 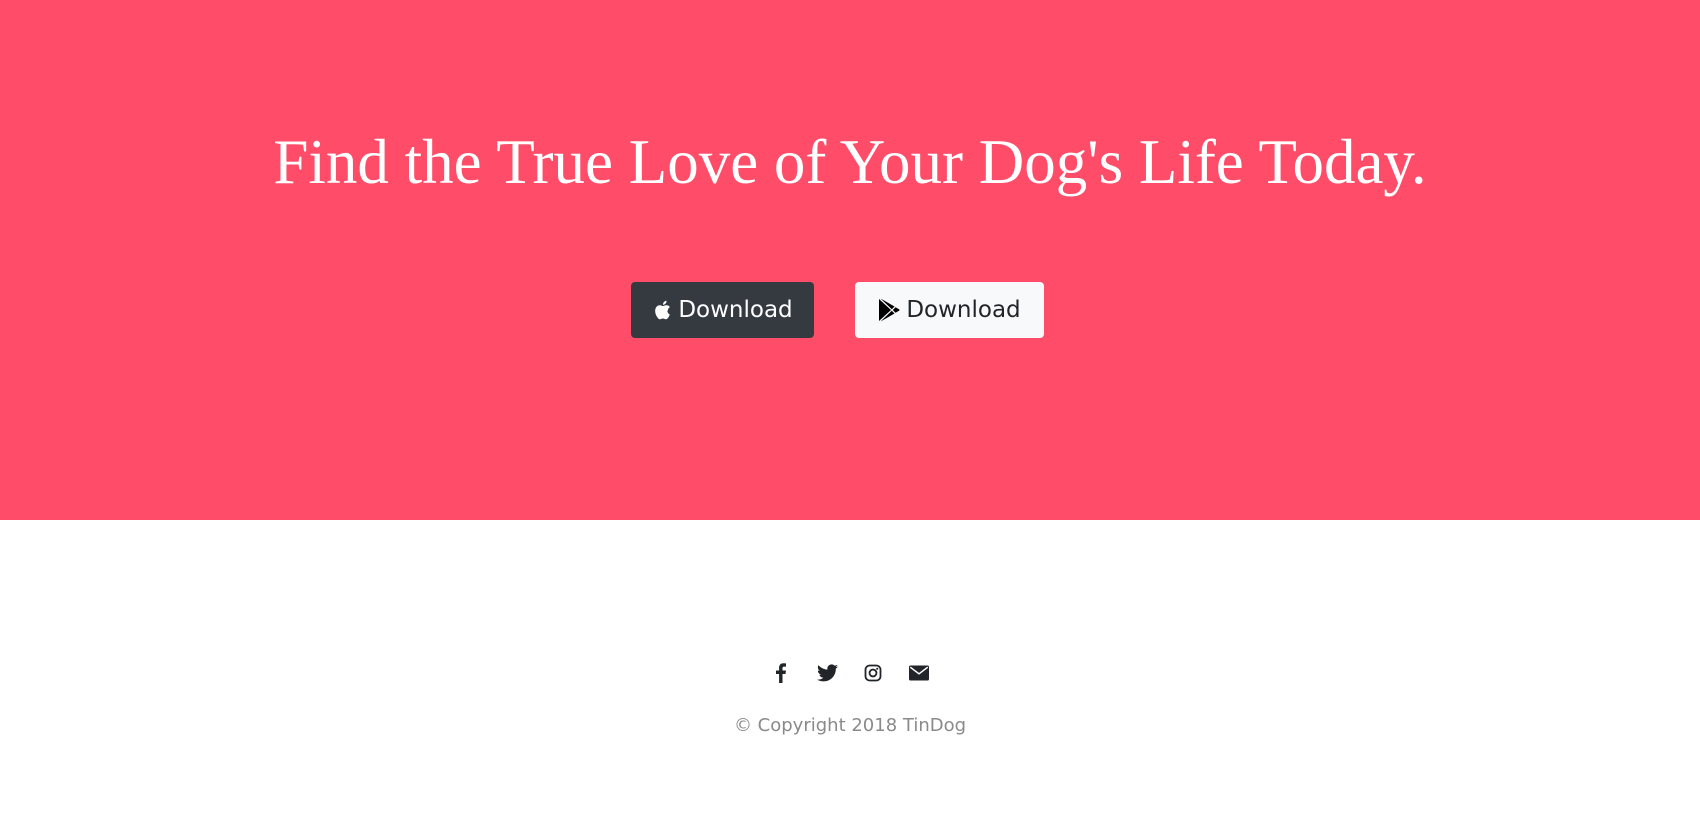 What do you see at coordinates (735, 310) in the screenshot?
I see `apple-download-label: Download` at bounding box center [735, 310].